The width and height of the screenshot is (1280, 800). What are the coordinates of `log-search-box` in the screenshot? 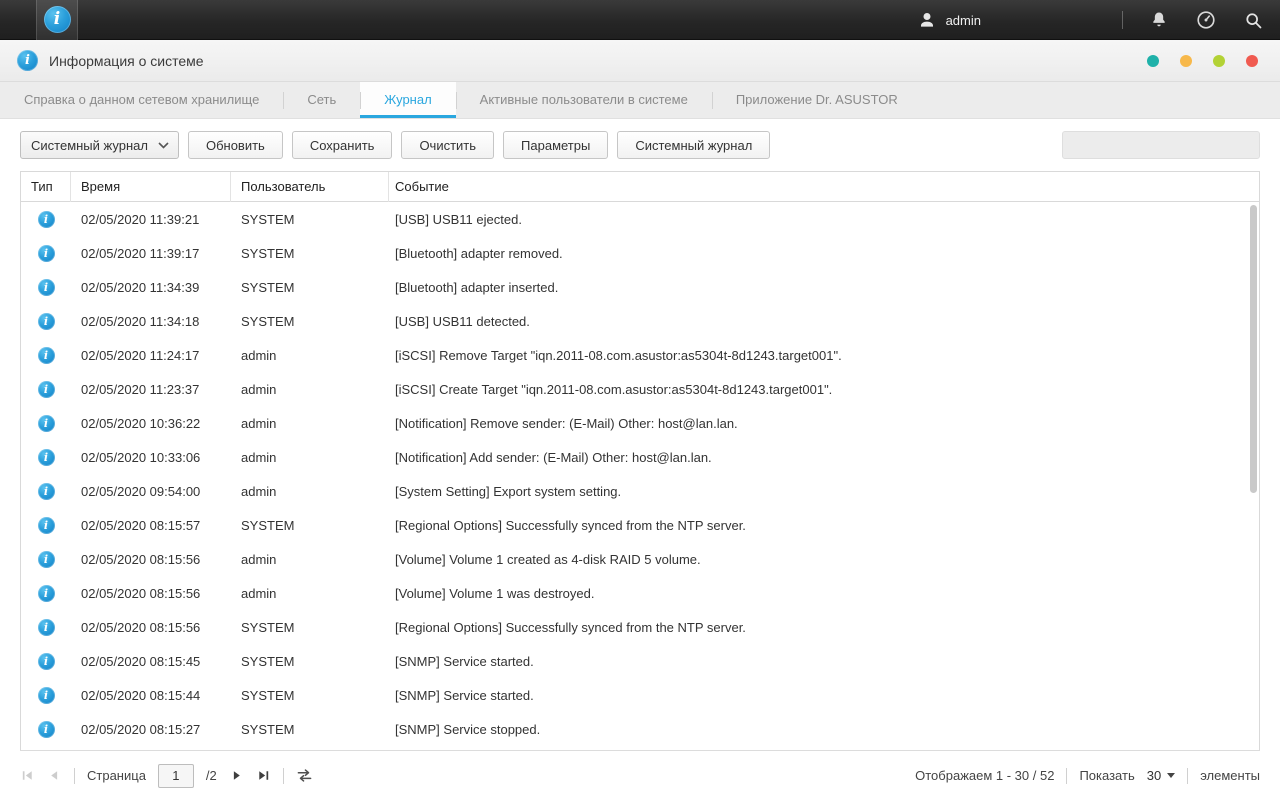 It's located at (1161, 145).